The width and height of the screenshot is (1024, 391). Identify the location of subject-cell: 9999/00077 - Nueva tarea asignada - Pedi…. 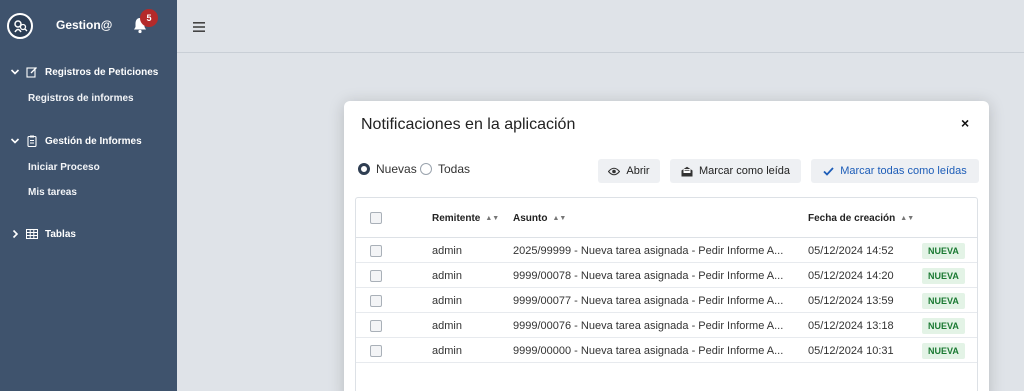
(648, 300).